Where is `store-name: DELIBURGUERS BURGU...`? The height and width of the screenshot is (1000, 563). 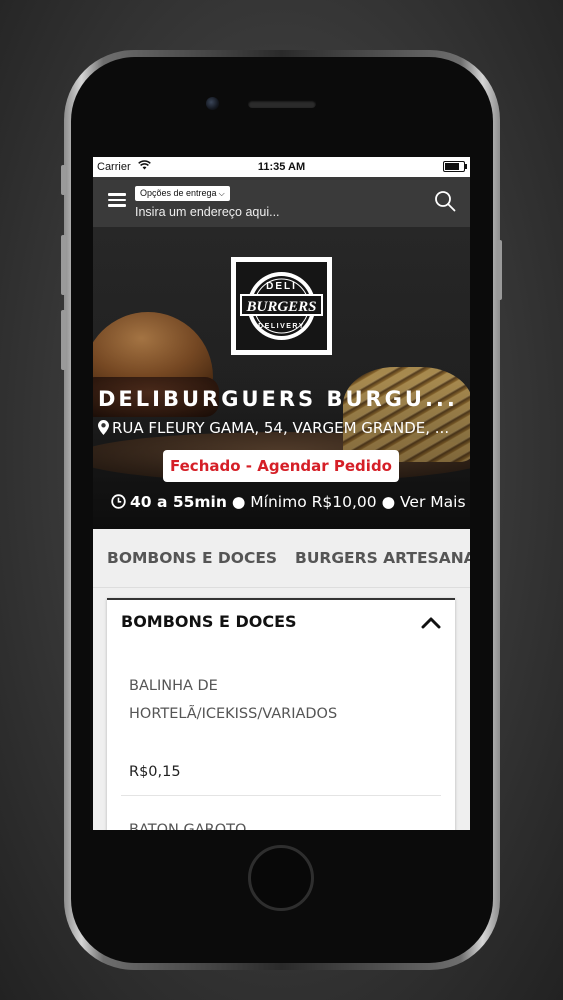 store-name: DELIBURGUERS BURGU... is located at coordinates (278, 399).